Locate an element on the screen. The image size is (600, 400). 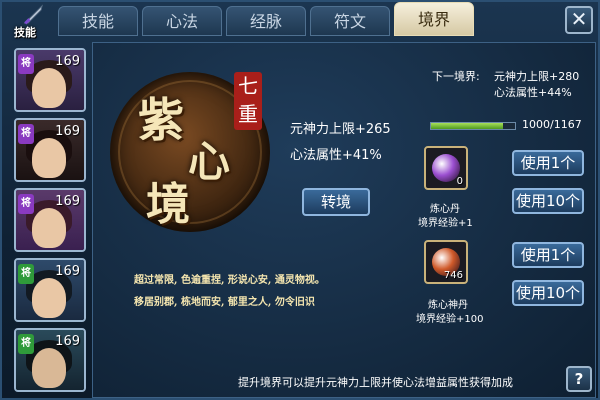
item-effect: 境界经验+1 is located at coordinates (445, 223).